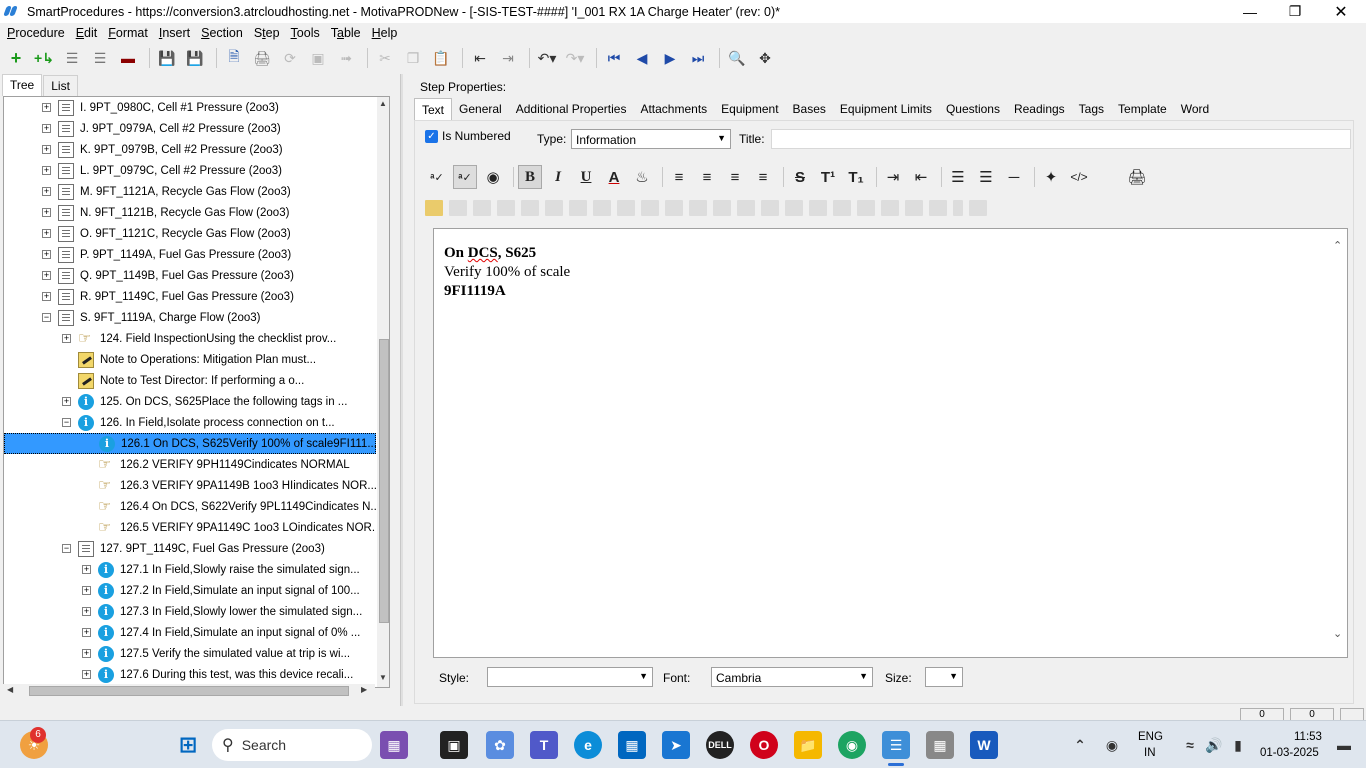  What do you see at coordinates (267, 33) in the screenshot?
I see `menu-item-5: Step` at bounding box center [267, 33].